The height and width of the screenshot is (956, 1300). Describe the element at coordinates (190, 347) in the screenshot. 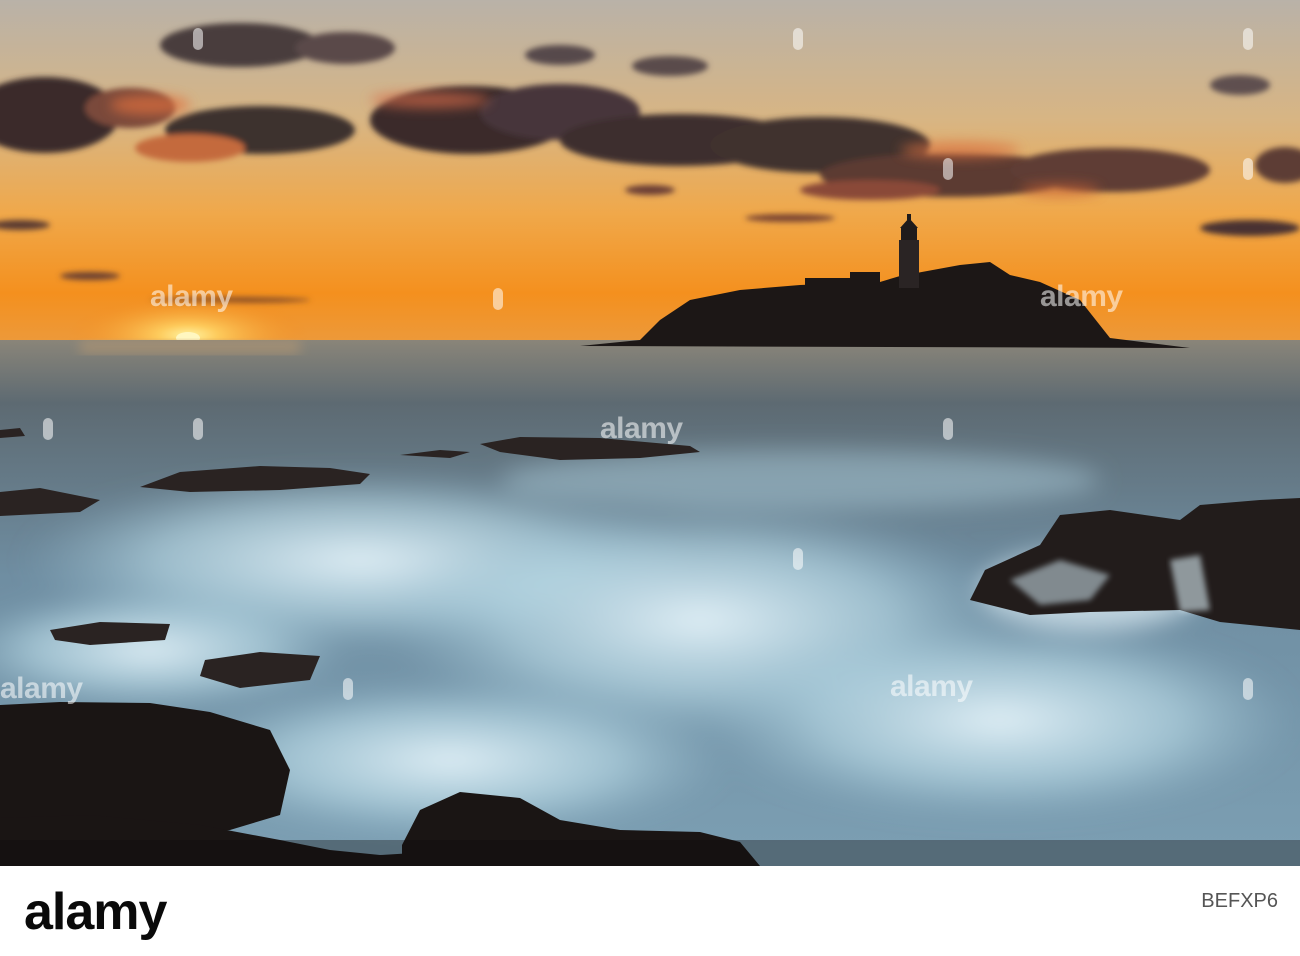

I see `sun-reflection` at that location.